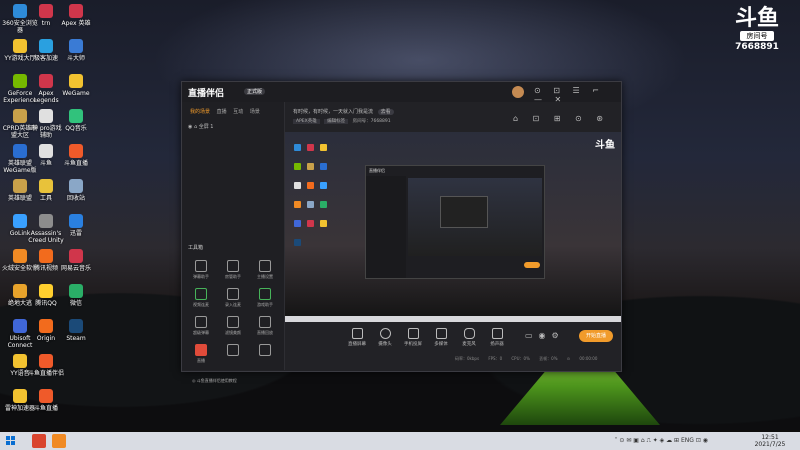  I want to click on edit-tags-chip: 编辑标签, so click(336, 121).